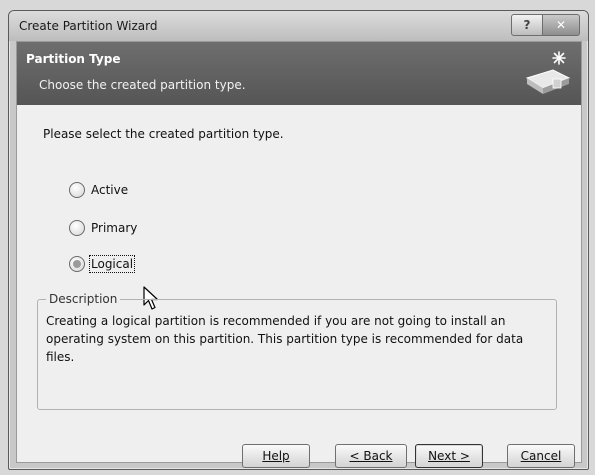  I want to click on wizard-disk-icon, so click(548, 72).